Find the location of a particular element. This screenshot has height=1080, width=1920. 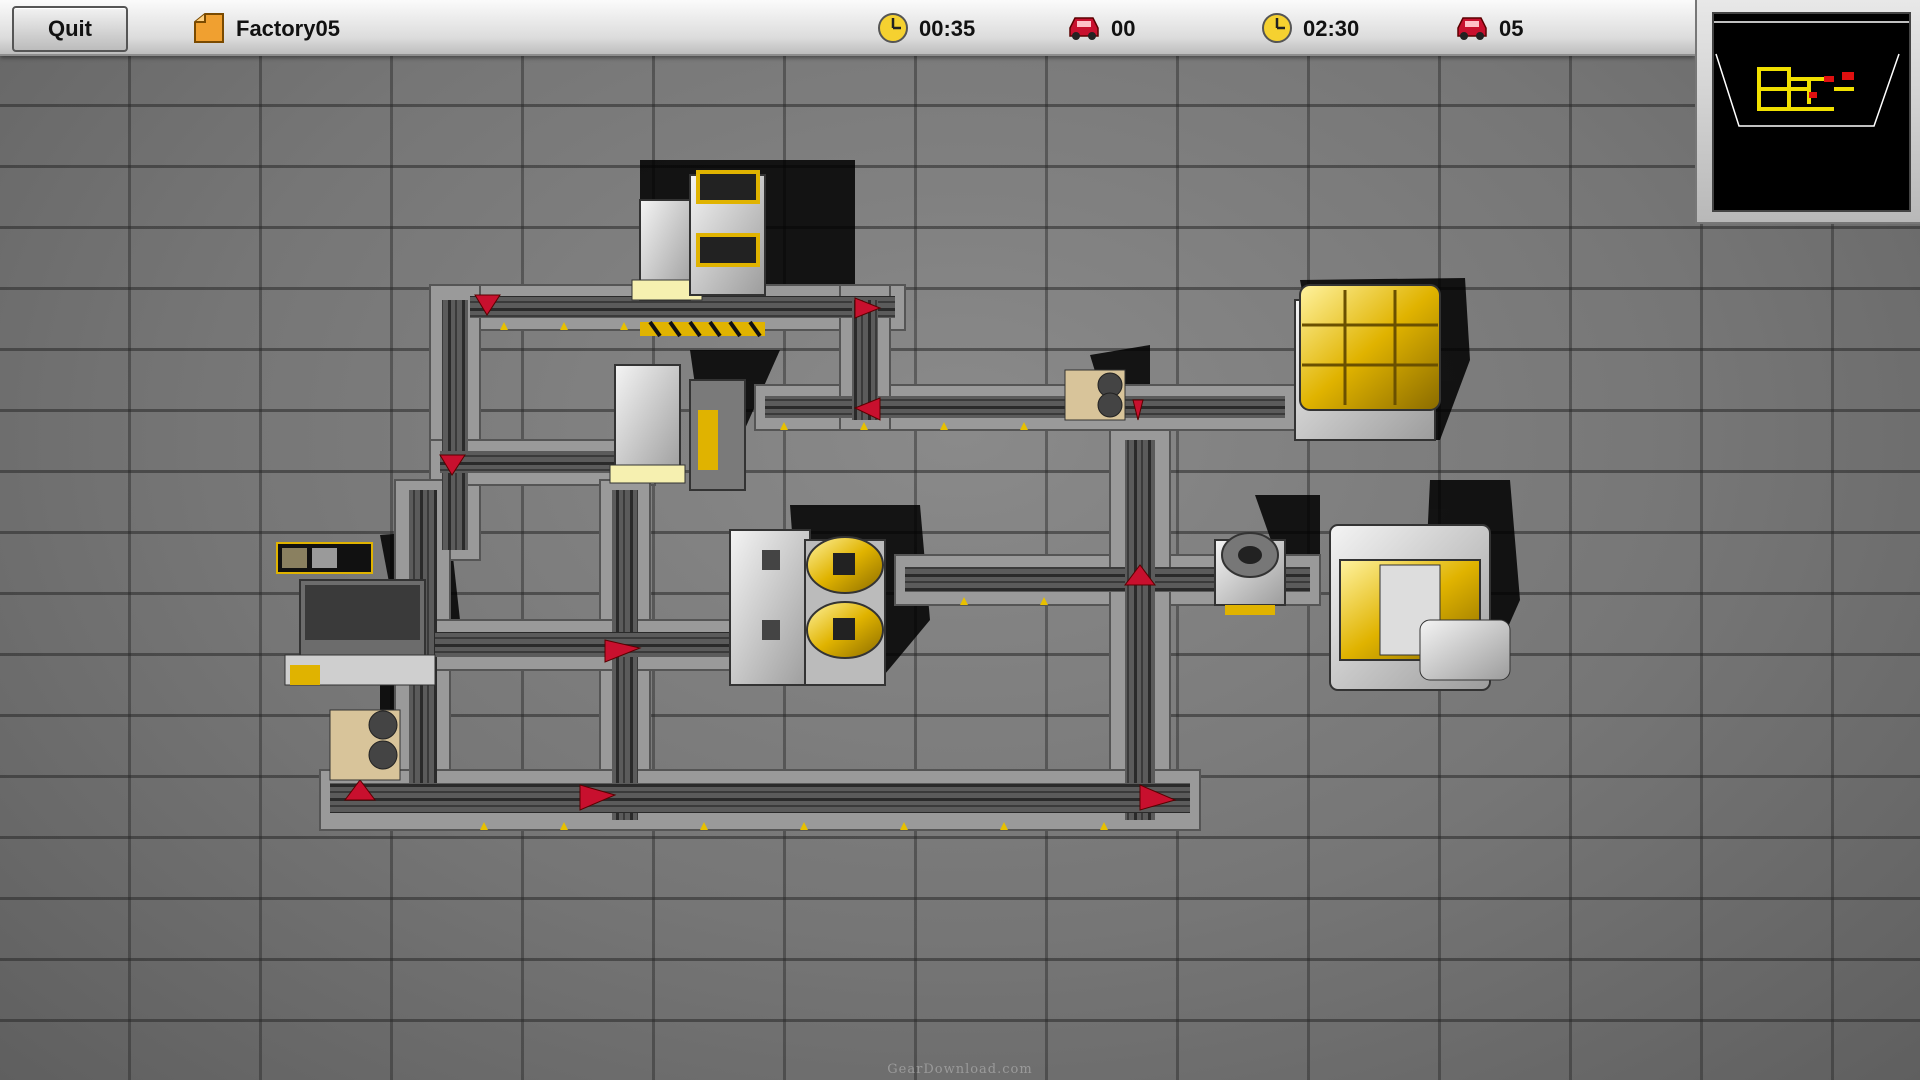

time-limit: 02:30 is located at coordinates (1331, 28).